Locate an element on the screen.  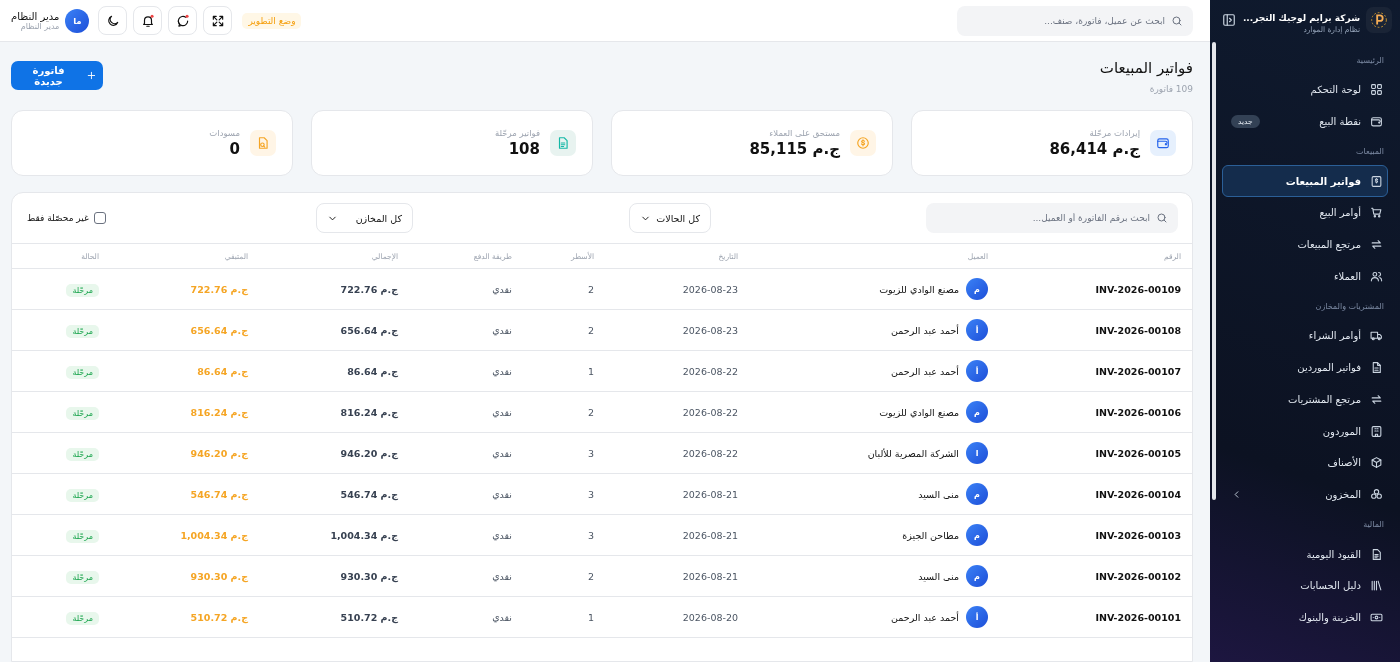
nav-item: القيود اليومية is located at coordinates (1305, 554).